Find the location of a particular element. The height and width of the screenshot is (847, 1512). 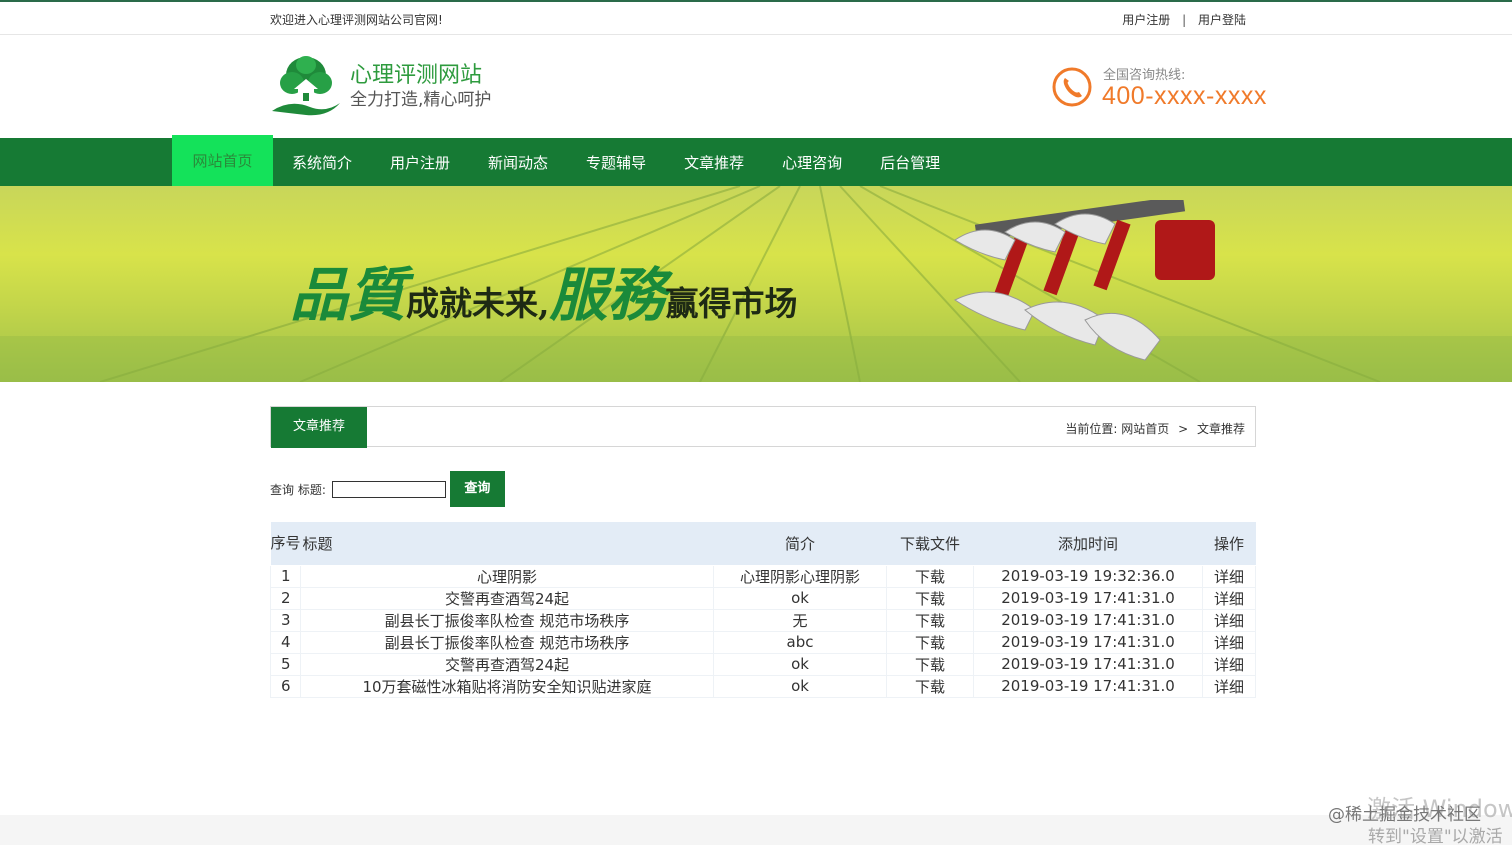

nav-item-consult: 心理咨询 is located at coordinates (812, 162).